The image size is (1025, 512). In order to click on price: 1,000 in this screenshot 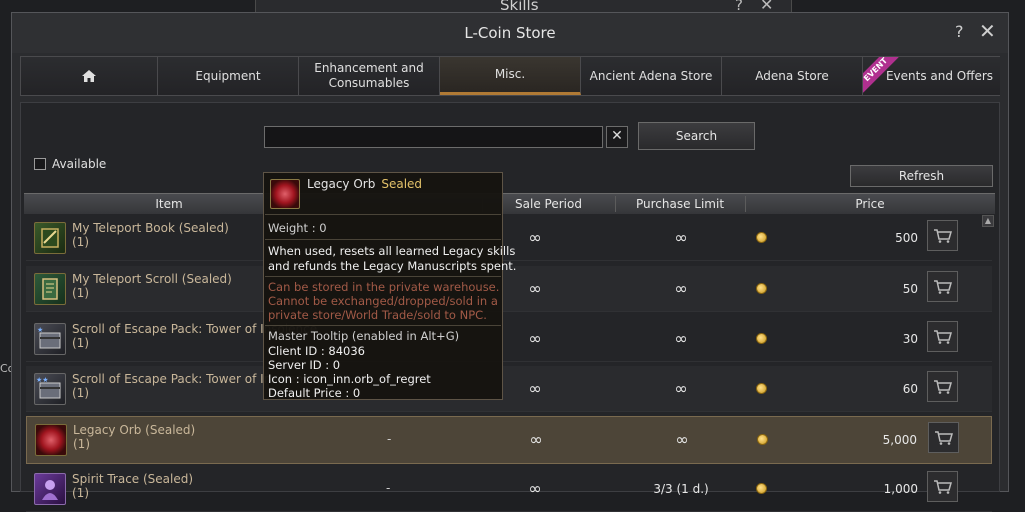, I will do `click(900, 489)`.